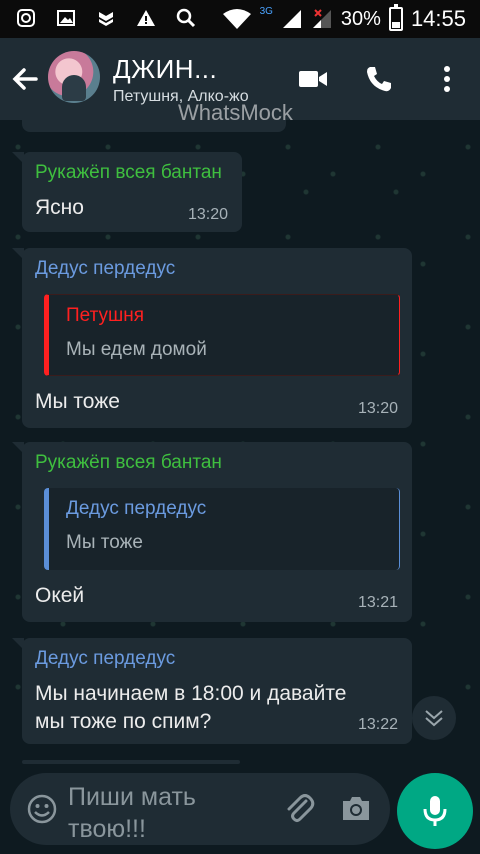  Describe the element at coordinates (438, 18) in the screenshot. I see `clock: 14:55` at that location.